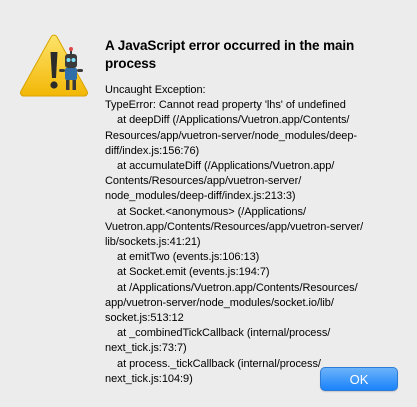  Describe the element at coordinates (54, 65) in the screenshot. I see `warning-icon` at that location.